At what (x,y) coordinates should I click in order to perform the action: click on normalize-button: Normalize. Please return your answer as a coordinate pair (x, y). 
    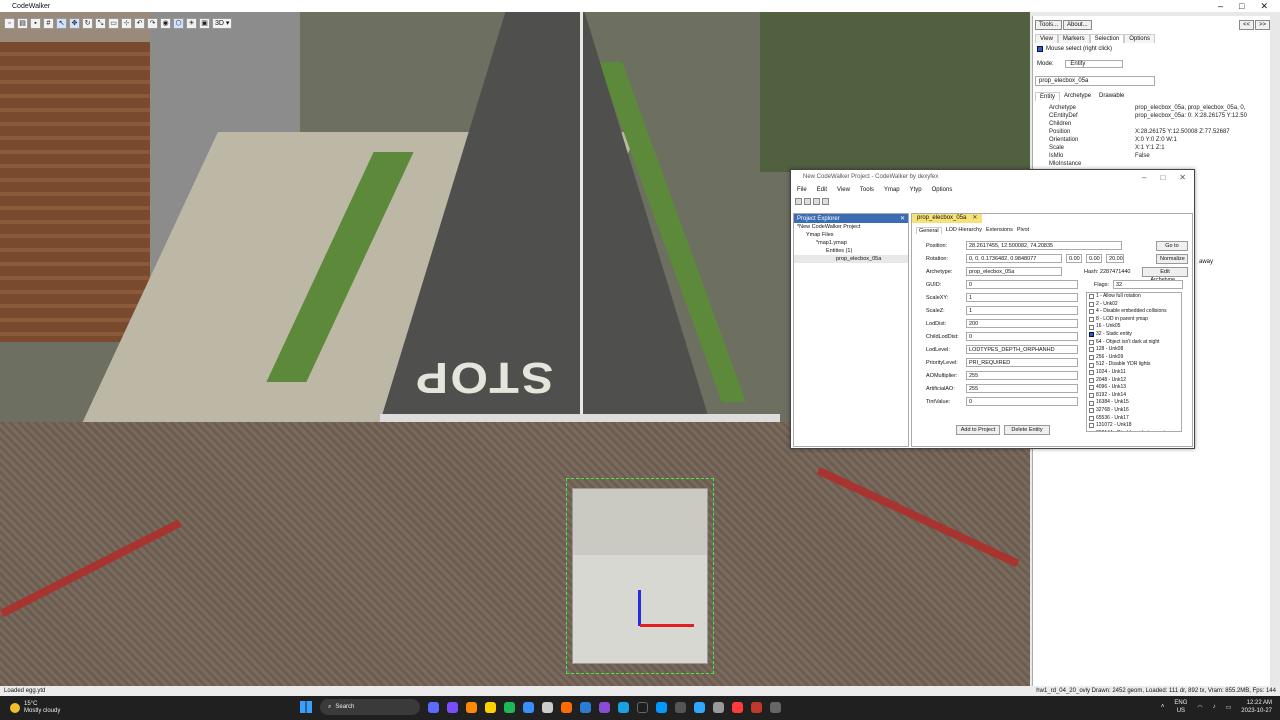
    Looking at the image, I should click on (1172, 259).